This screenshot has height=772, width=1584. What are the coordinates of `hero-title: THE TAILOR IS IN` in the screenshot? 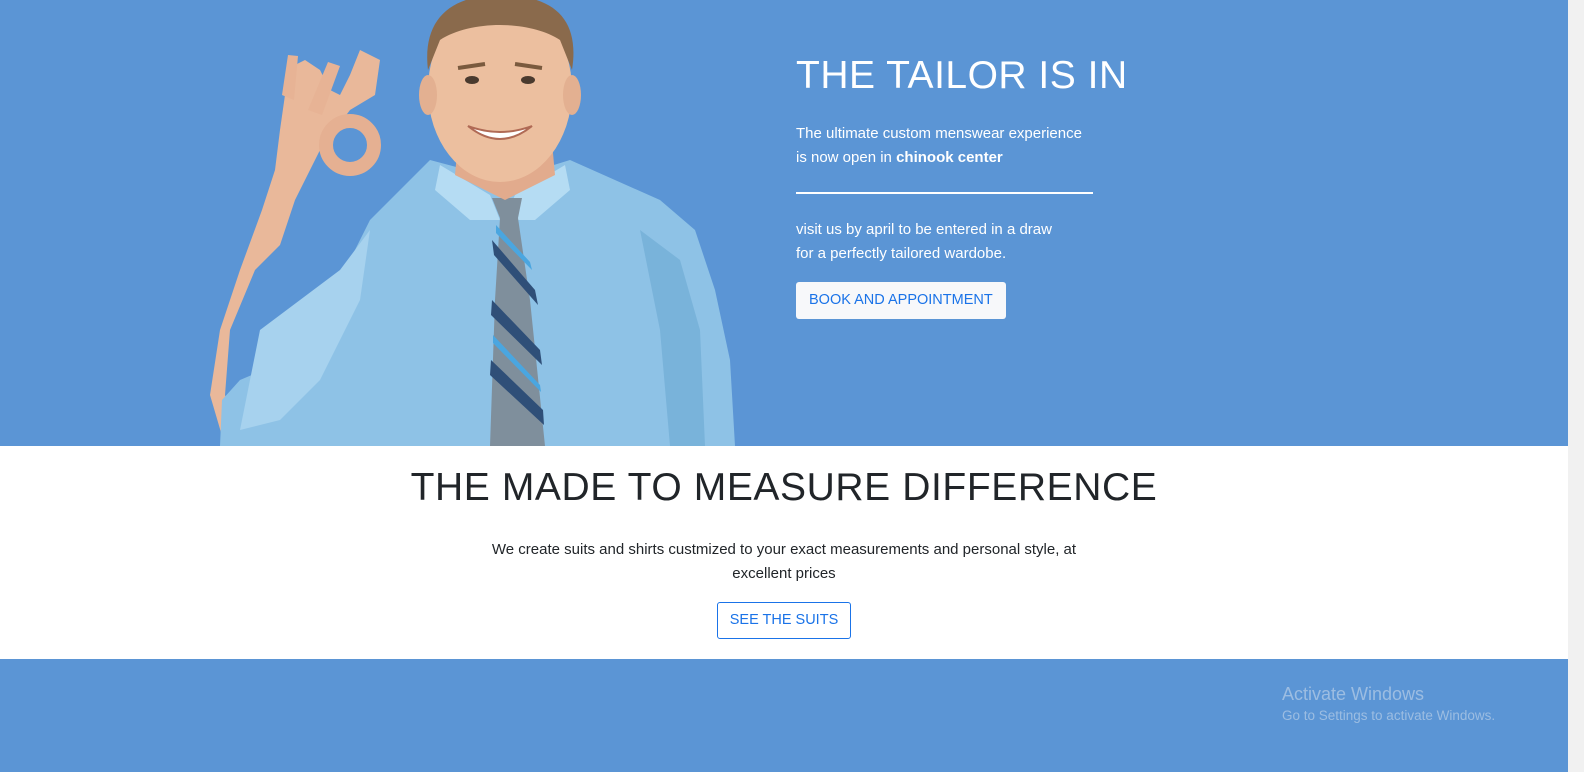 It's located at (962, 75).